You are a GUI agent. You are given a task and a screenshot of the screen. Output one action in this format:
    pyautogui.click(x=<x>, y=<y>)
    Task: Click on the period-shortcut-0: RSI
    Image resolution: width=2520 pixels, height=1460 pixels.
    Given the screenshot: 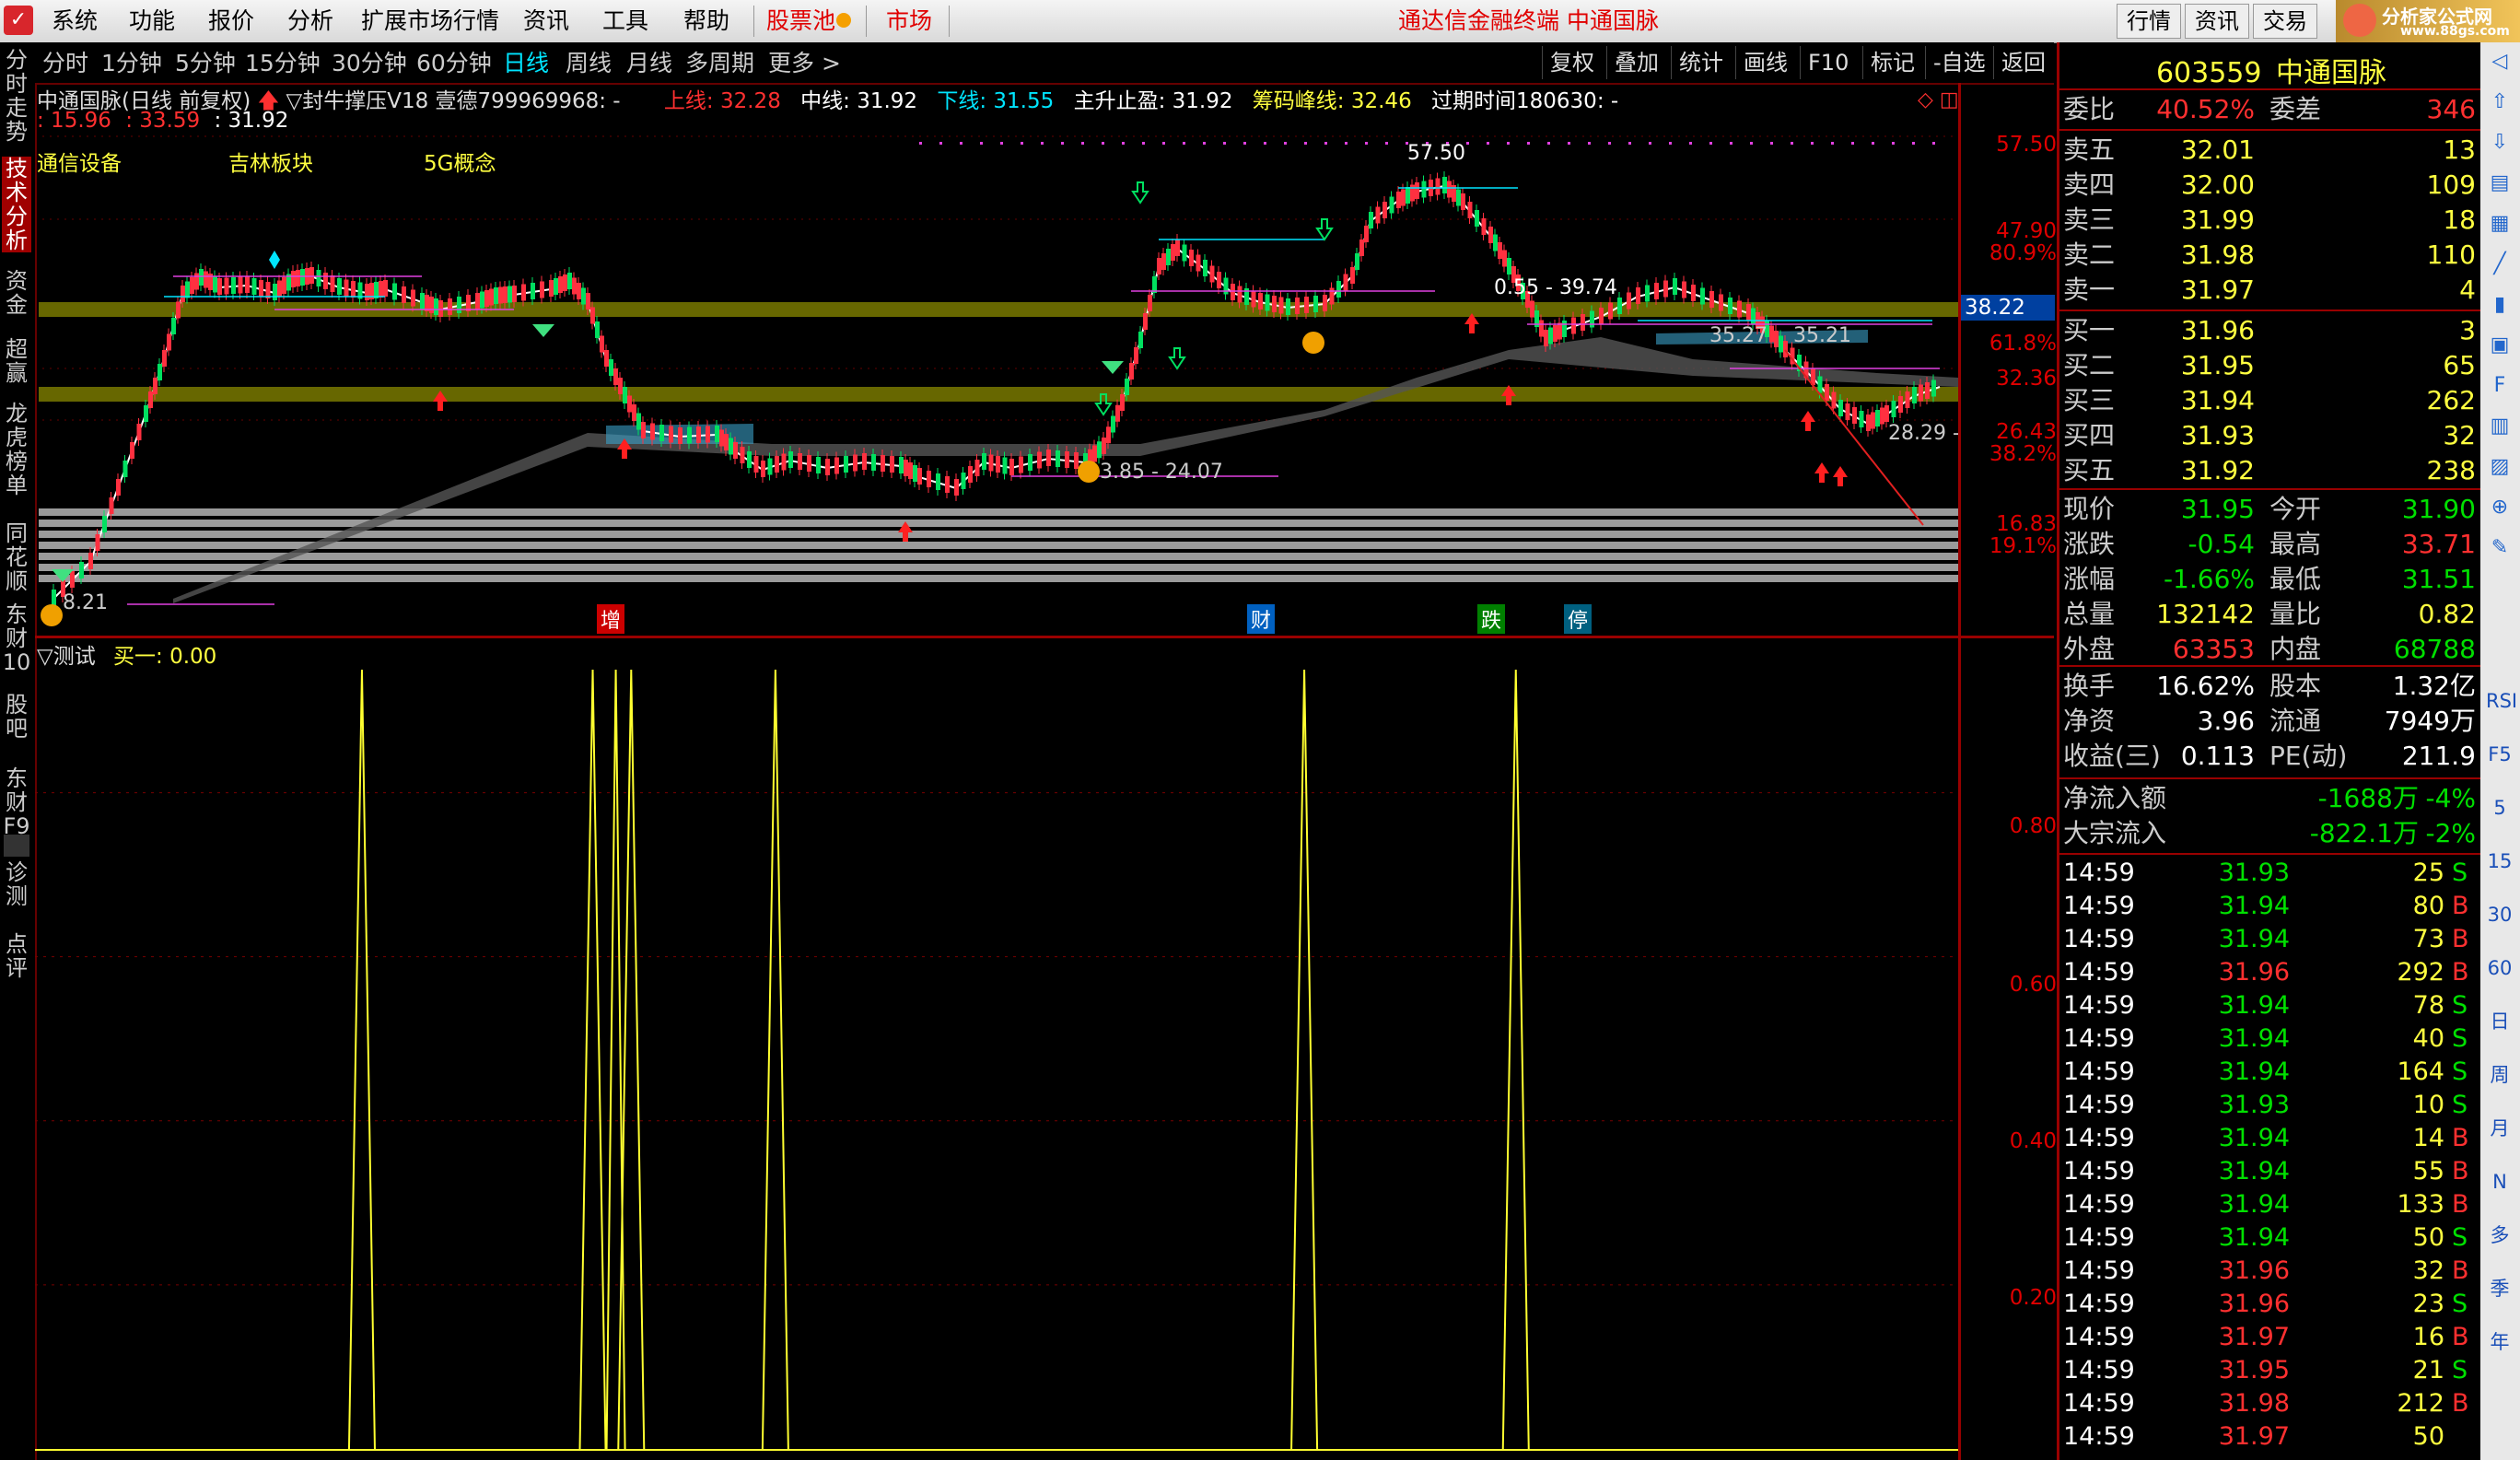 What is the action you would take?
    pyautogui.click(x=2501, y=701)
    